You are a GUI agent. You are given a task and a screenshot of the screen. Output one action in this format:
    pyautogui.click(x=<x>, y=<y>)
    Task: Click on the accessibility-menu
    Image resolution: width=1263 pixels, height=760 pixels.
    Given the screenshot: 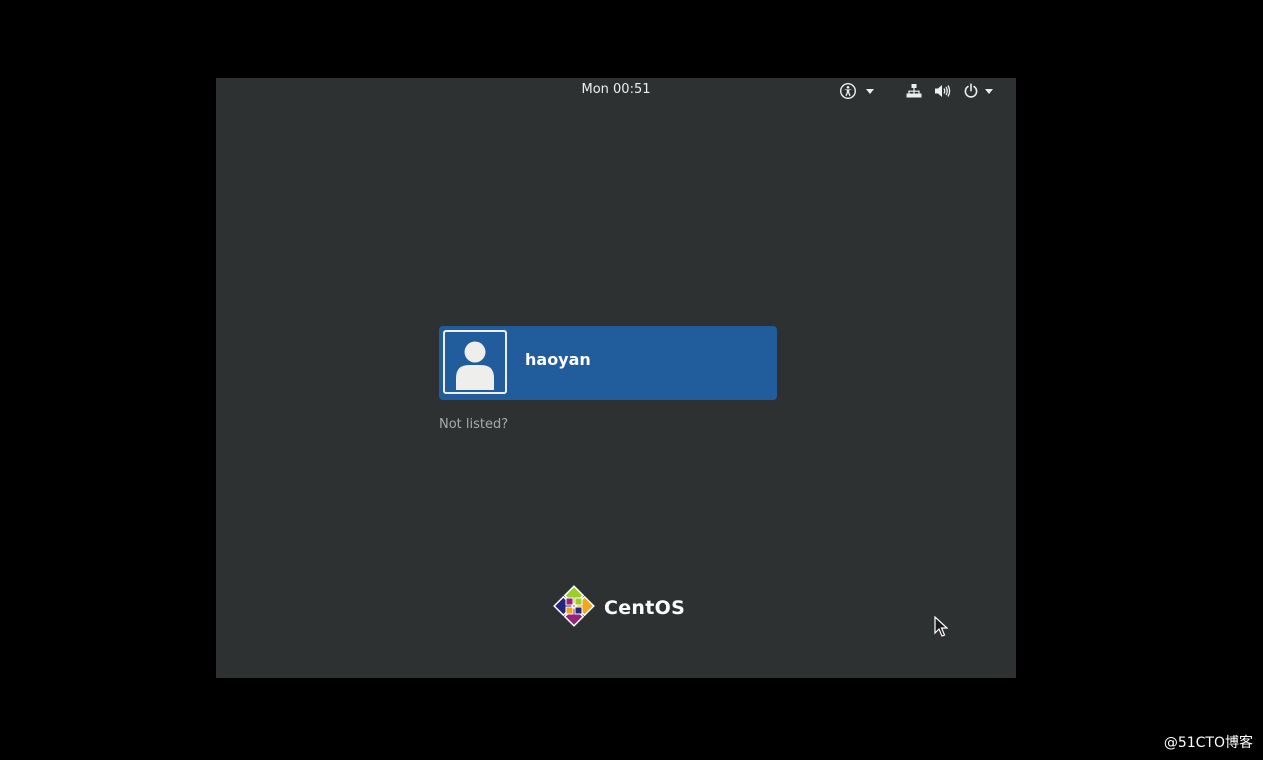 What is the action you would take?
    pyautogui.click(x=857, y=91)
    